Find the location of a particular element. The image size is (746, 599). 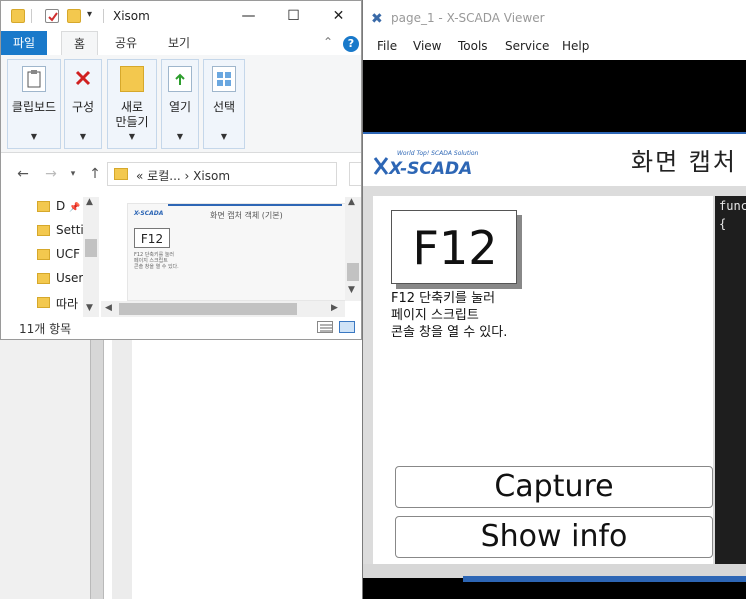

open-properties-icon is located at coordinates (180, 79).